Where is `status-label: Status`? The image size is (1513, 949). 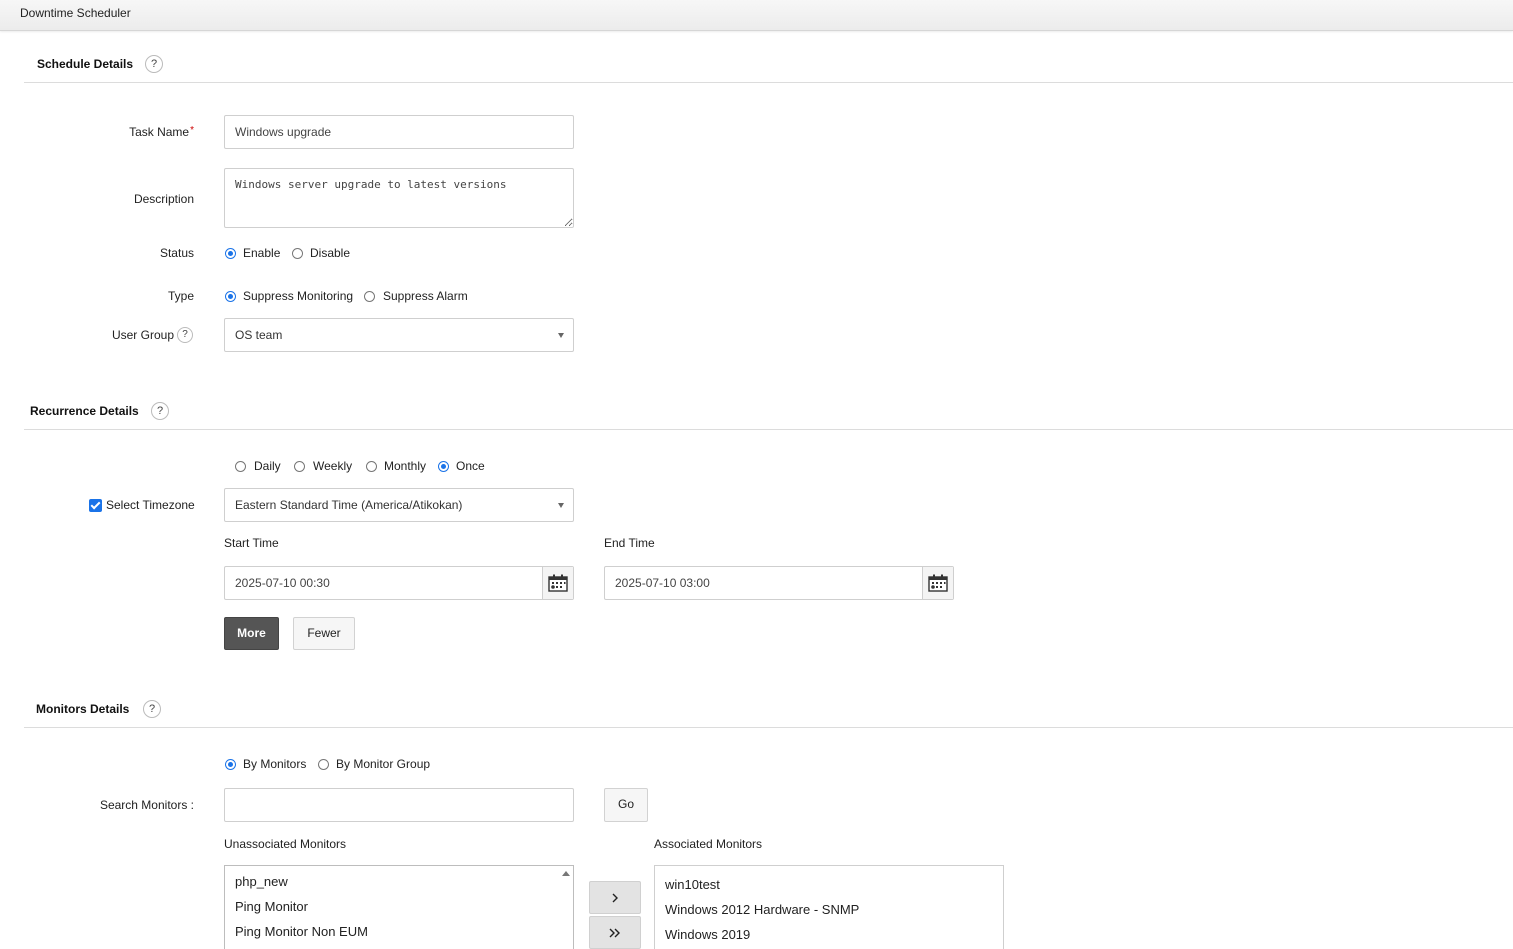 status-label: Status is located at coordinates (176, 253).